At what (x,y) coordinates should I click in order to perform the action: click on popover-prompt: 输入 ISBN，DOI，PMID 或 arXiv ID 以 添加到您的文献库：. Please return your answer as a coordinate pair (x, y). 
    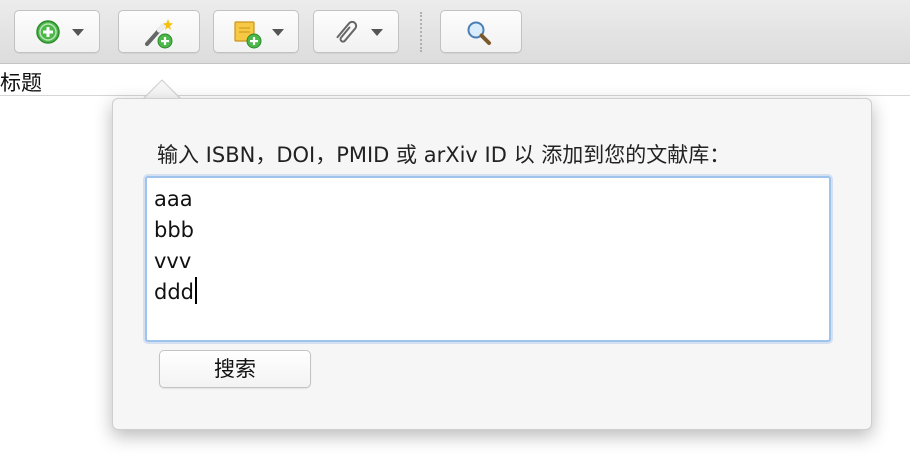
    Looking at the image, I should click on (444, 155).